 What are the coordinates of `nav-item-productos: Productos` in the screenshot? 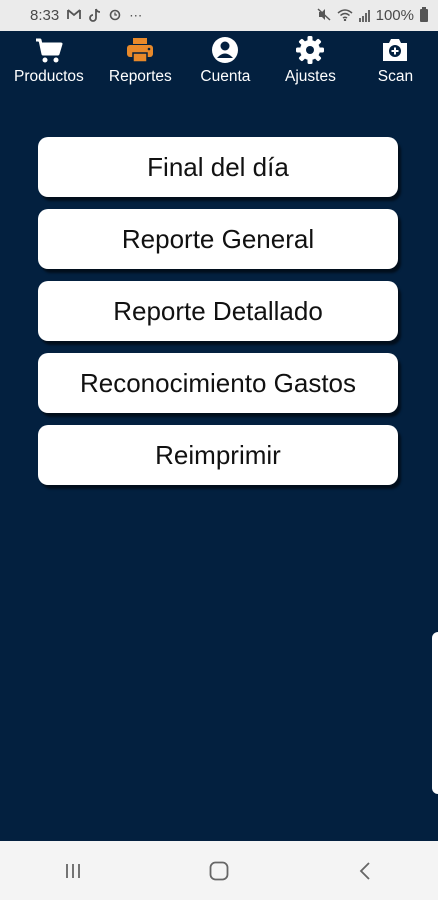 It's located at (49, 61).